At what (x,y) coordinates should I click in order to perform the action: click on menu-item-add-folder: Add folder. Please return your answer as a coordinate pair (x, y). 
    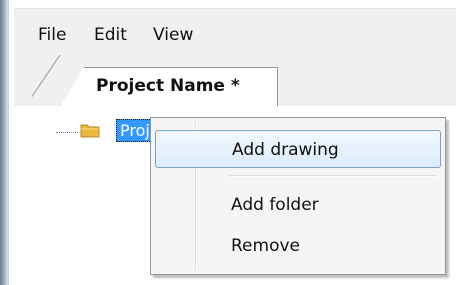
    Looking at the image, I should click on (298, 205).